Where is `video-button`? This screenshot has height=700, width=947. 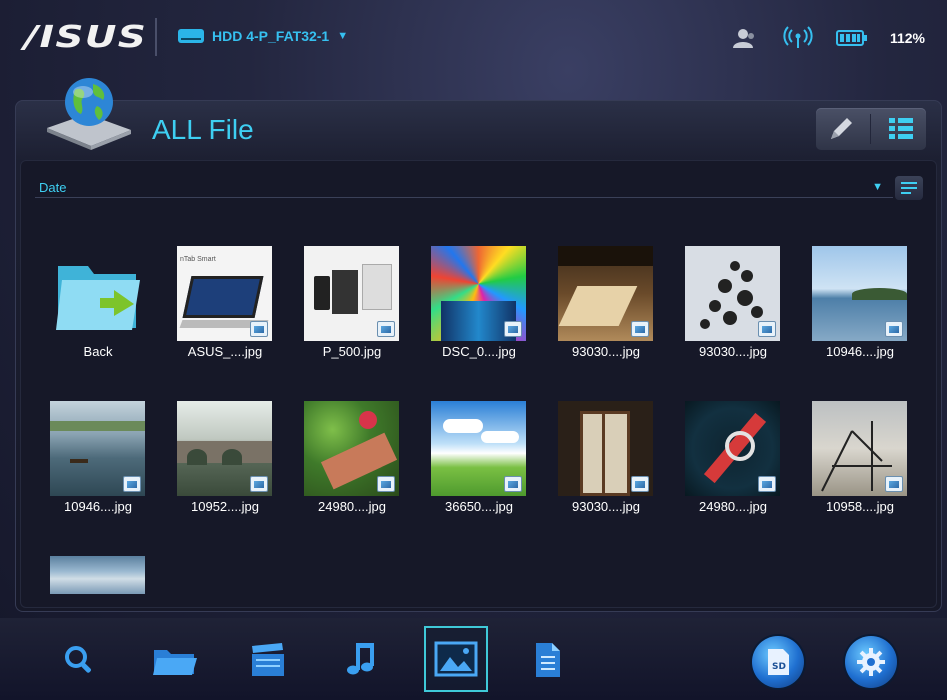 video-button is located at coordinates (268, 660).